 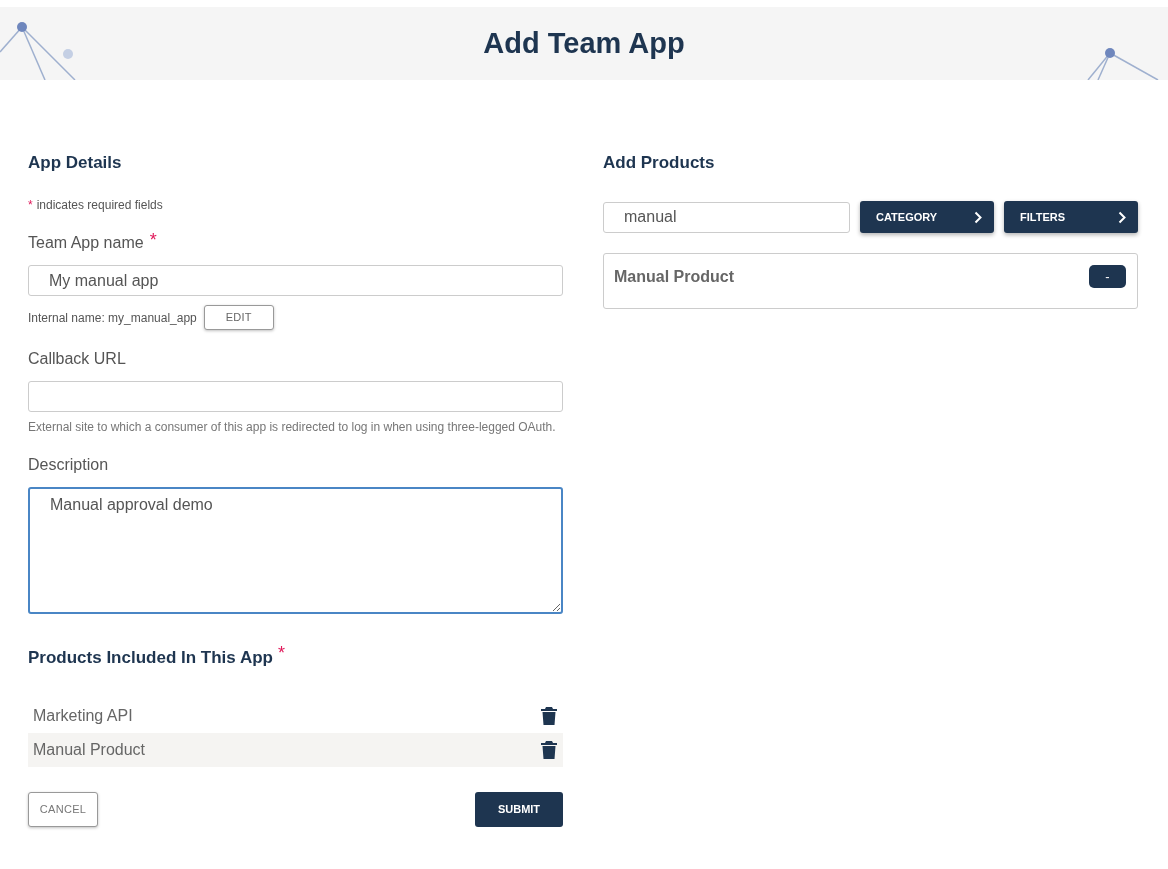 What do you see at coordinates (295, 550) in the screenshot?
I see `description-field: Manual approval demo` at bounding box center [295, 550].